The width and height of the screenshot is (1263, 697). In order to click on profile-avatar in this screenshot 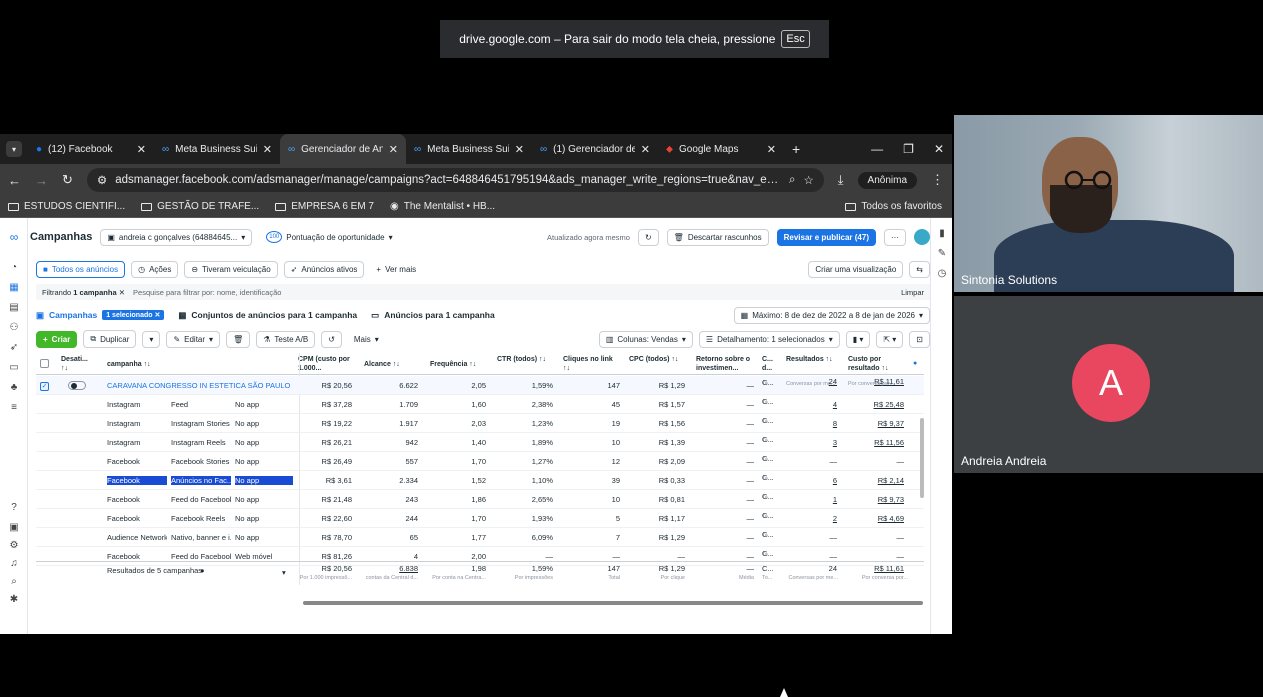, I will do `click(922, 237)`.